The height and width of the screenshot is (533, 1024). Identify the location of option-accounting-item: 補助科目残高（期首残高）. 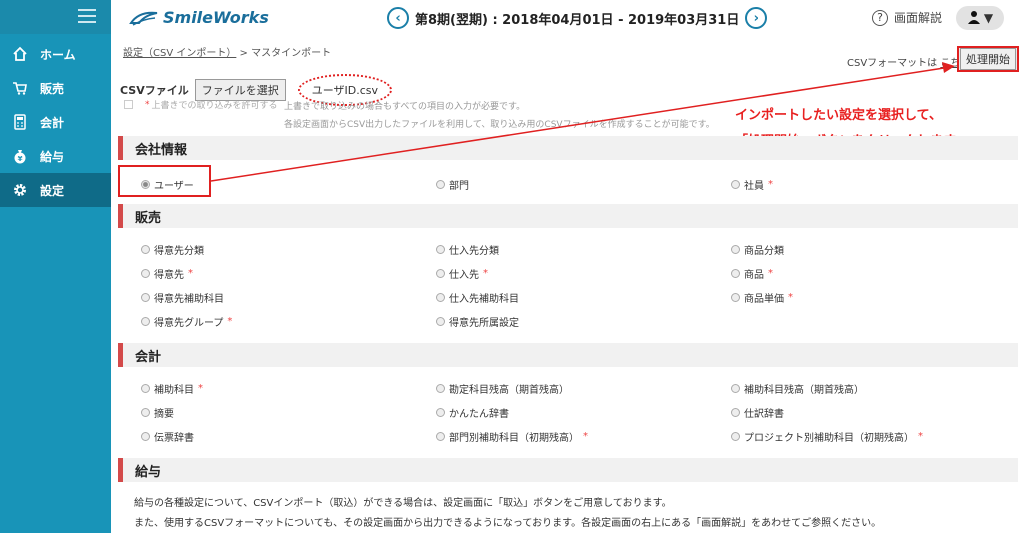
(799, 388).